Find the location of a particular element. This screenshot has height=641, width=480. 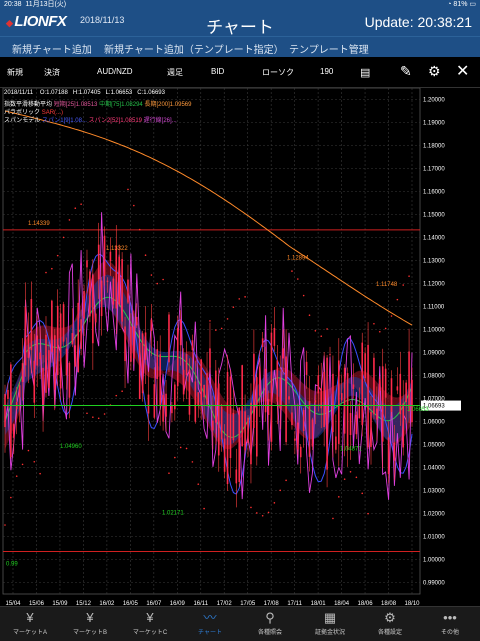

price-annotation: 1.11748 is located at coordinates (387, 285).